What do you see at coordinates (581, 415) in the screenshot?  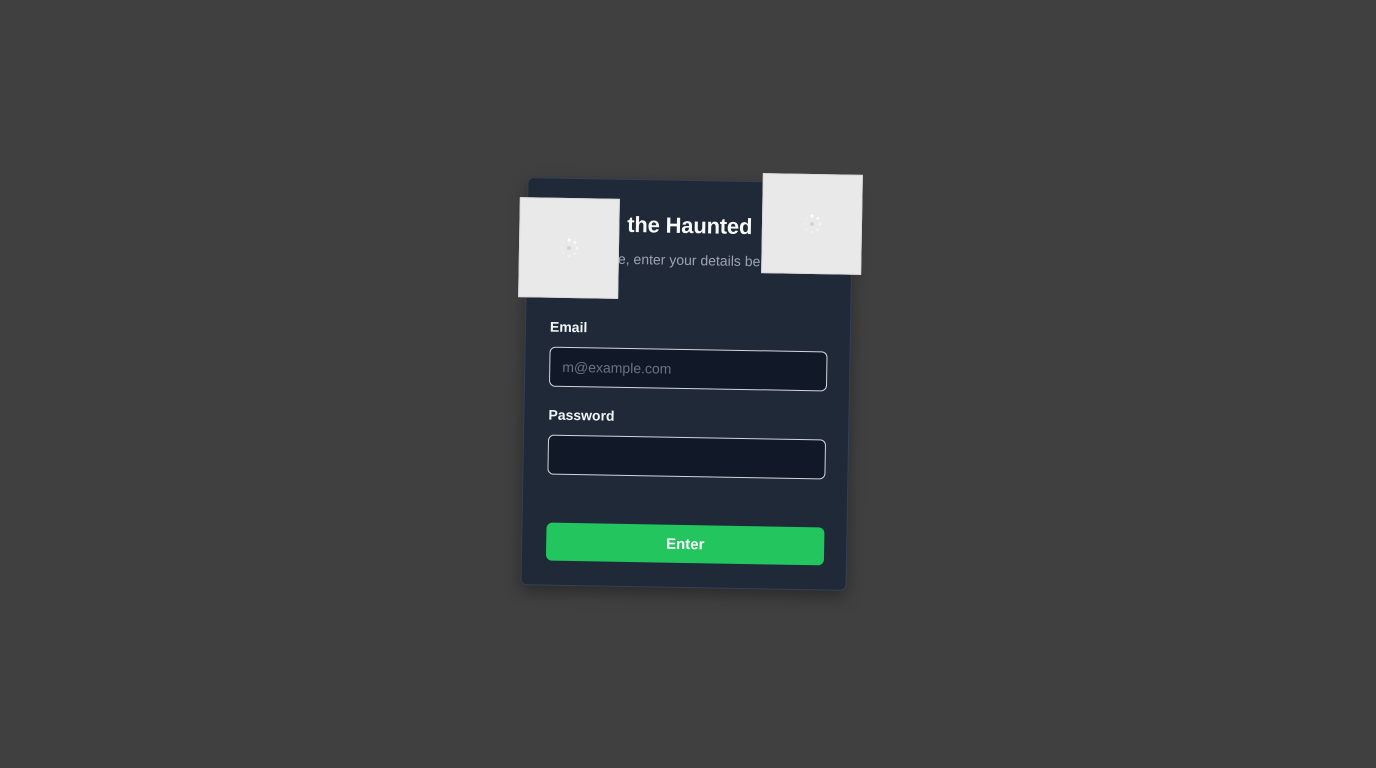 I see `password-label: Password` at bounding box center [581, 415].